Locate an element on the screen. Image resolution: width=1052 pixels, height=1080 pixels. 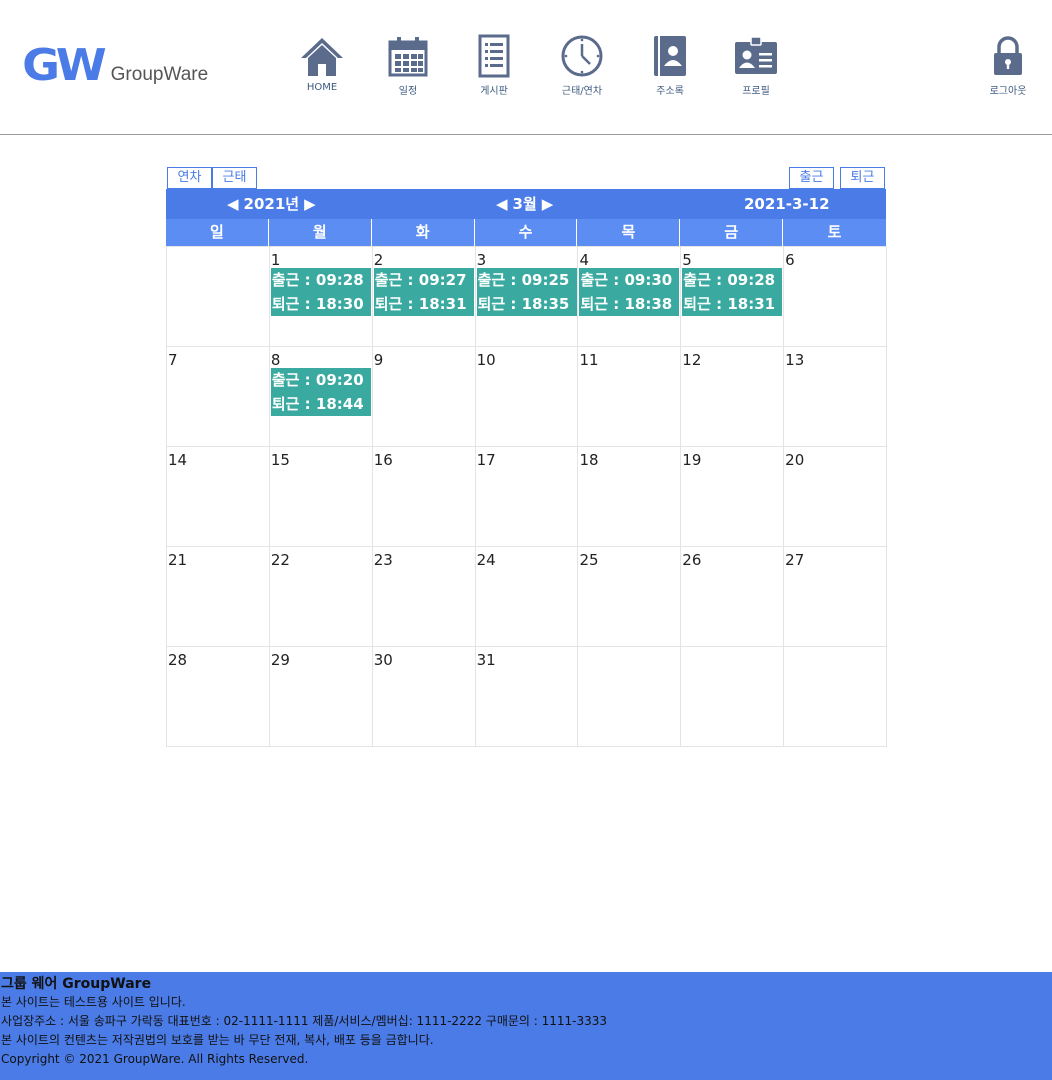
calendar-day-cell: 20 is located at coordinates (836, 497).